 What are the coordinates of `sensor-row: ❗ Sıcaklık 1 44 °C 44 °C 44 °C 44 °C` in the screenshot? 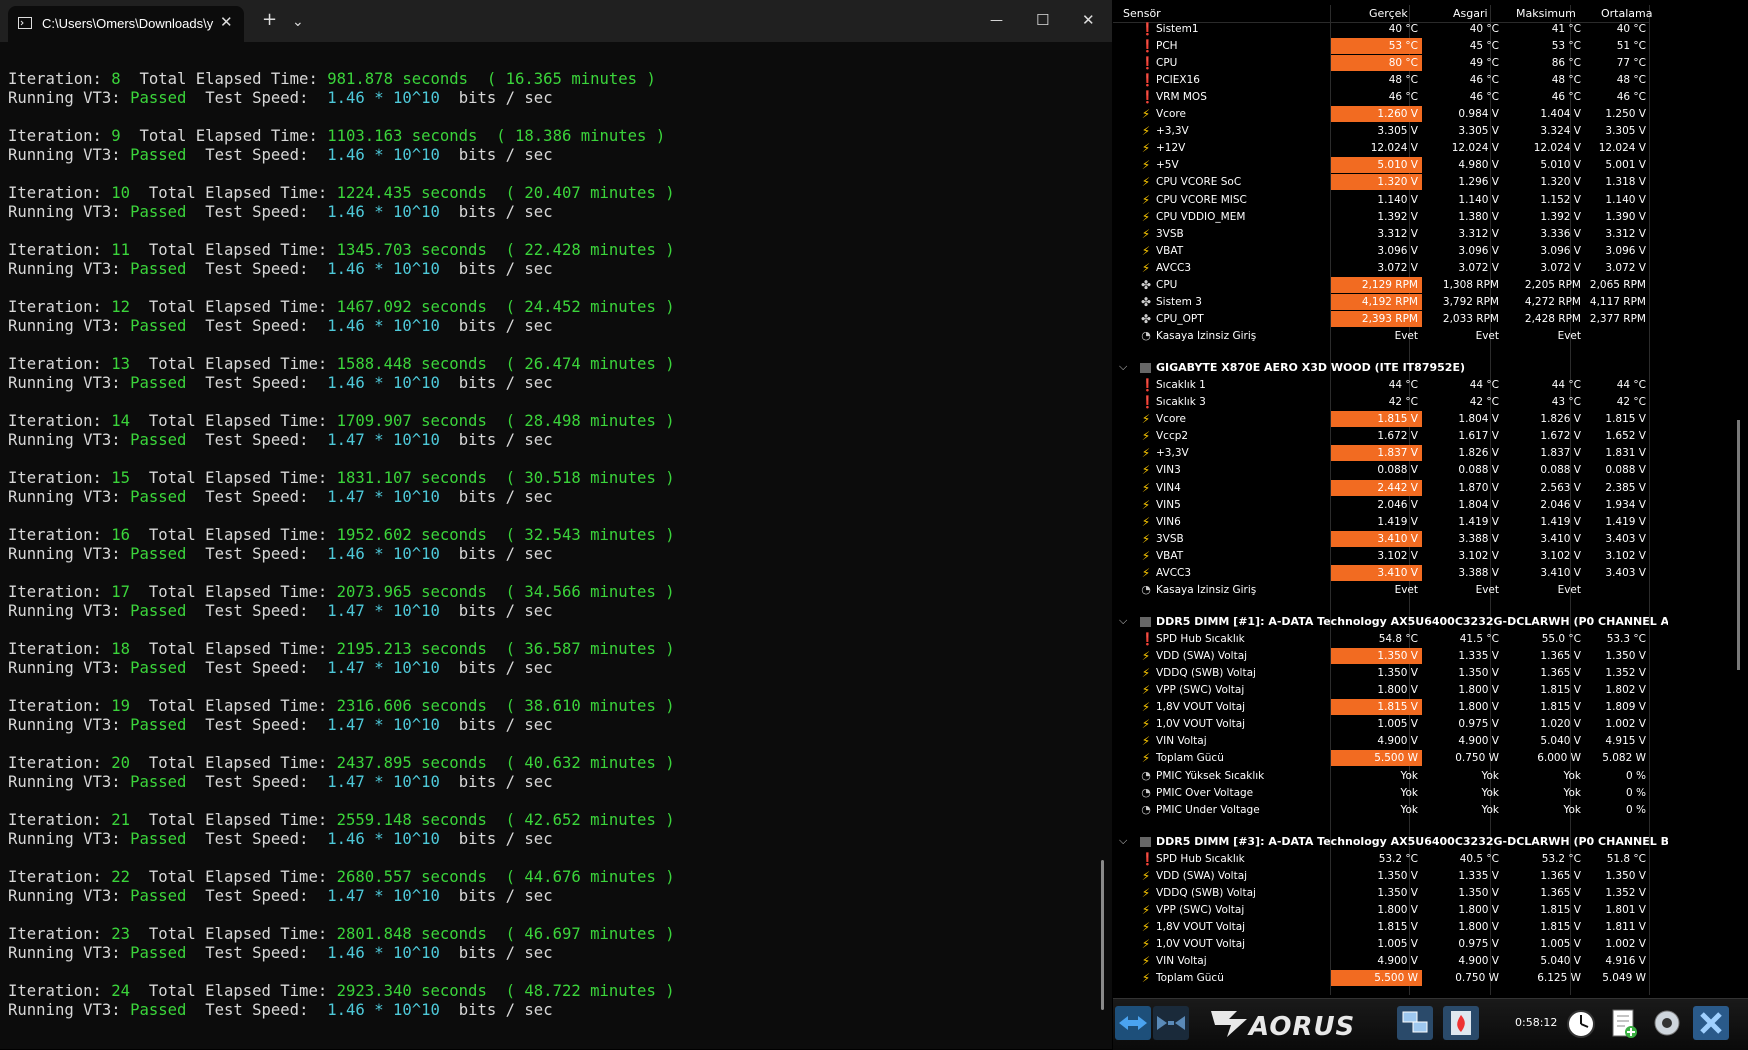 It's located at (1381, 385).